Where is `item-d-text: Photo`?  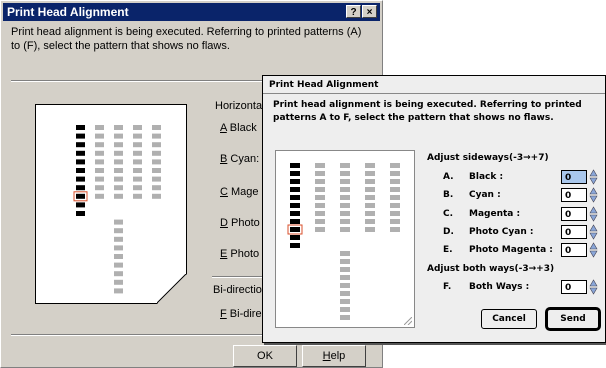 item-d-text: Photo is located at coordinates (243, 223).